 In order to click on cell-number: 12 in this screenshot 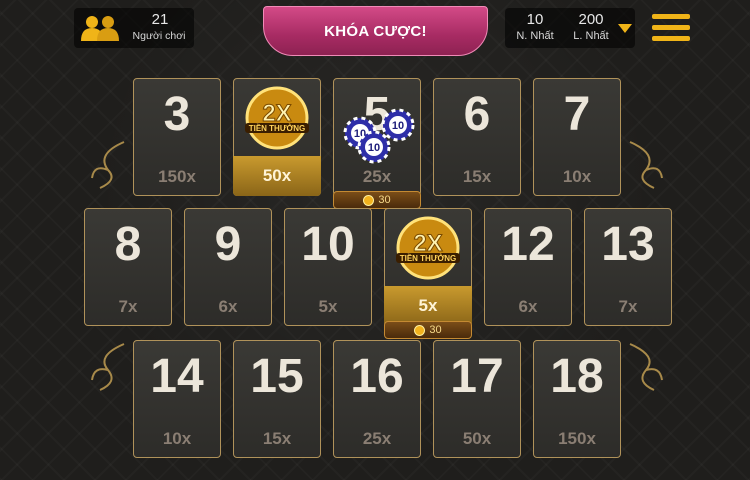, I will do `click(528, 244)`.